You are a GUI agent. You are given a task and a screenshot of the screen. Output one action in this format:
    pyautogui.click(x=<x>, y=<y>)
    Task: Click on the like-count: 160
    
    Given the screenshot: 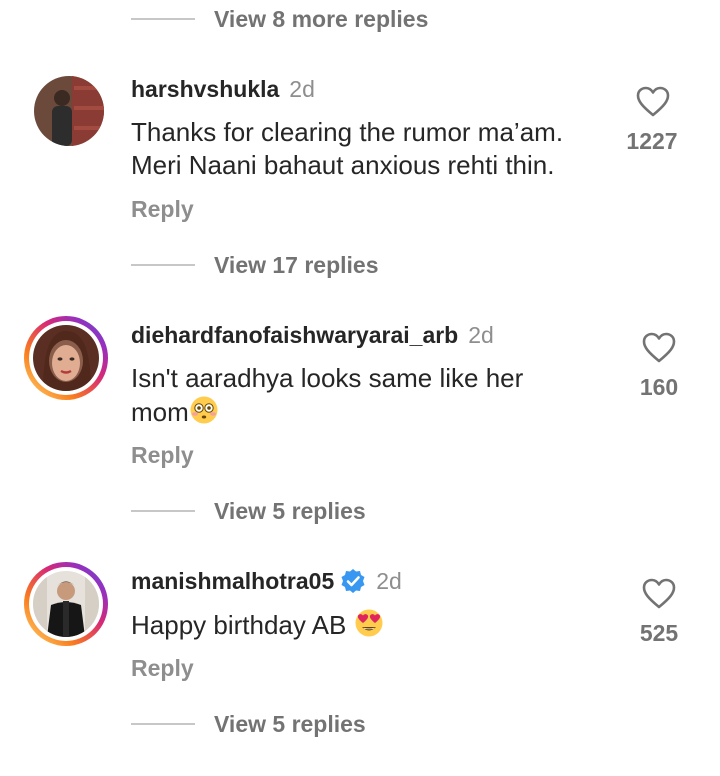 What is the action you would take?
    pyautogui.click(x=659, y=387)
    